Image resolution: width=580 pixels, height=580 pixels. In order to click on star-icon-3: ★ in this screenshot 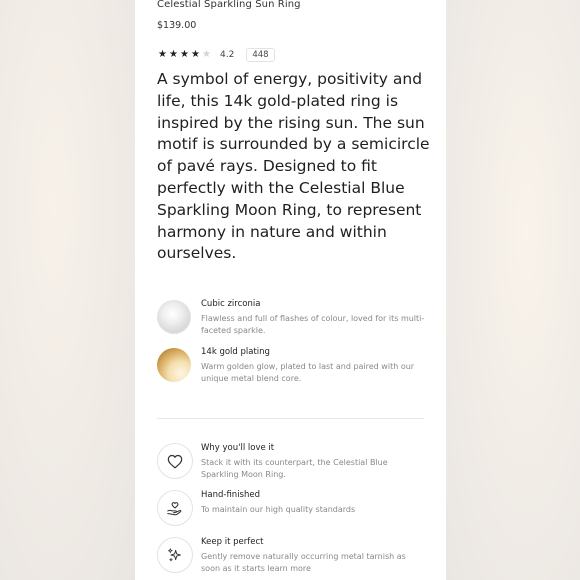, I will do `click(184, 54)`.